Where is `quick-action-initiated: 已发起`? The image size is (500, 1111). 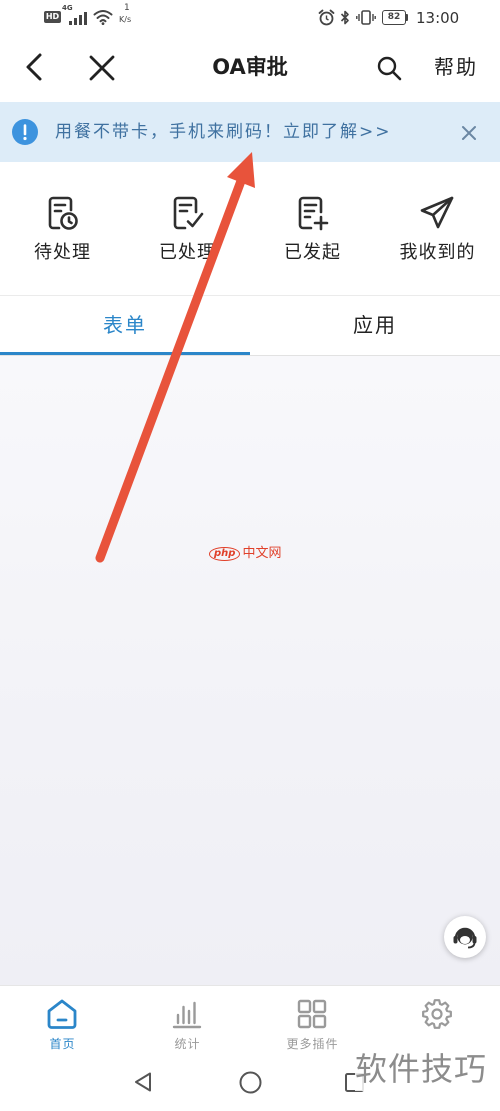
quick-action-initiated: 已发起 is located at coordinates (312, 229).